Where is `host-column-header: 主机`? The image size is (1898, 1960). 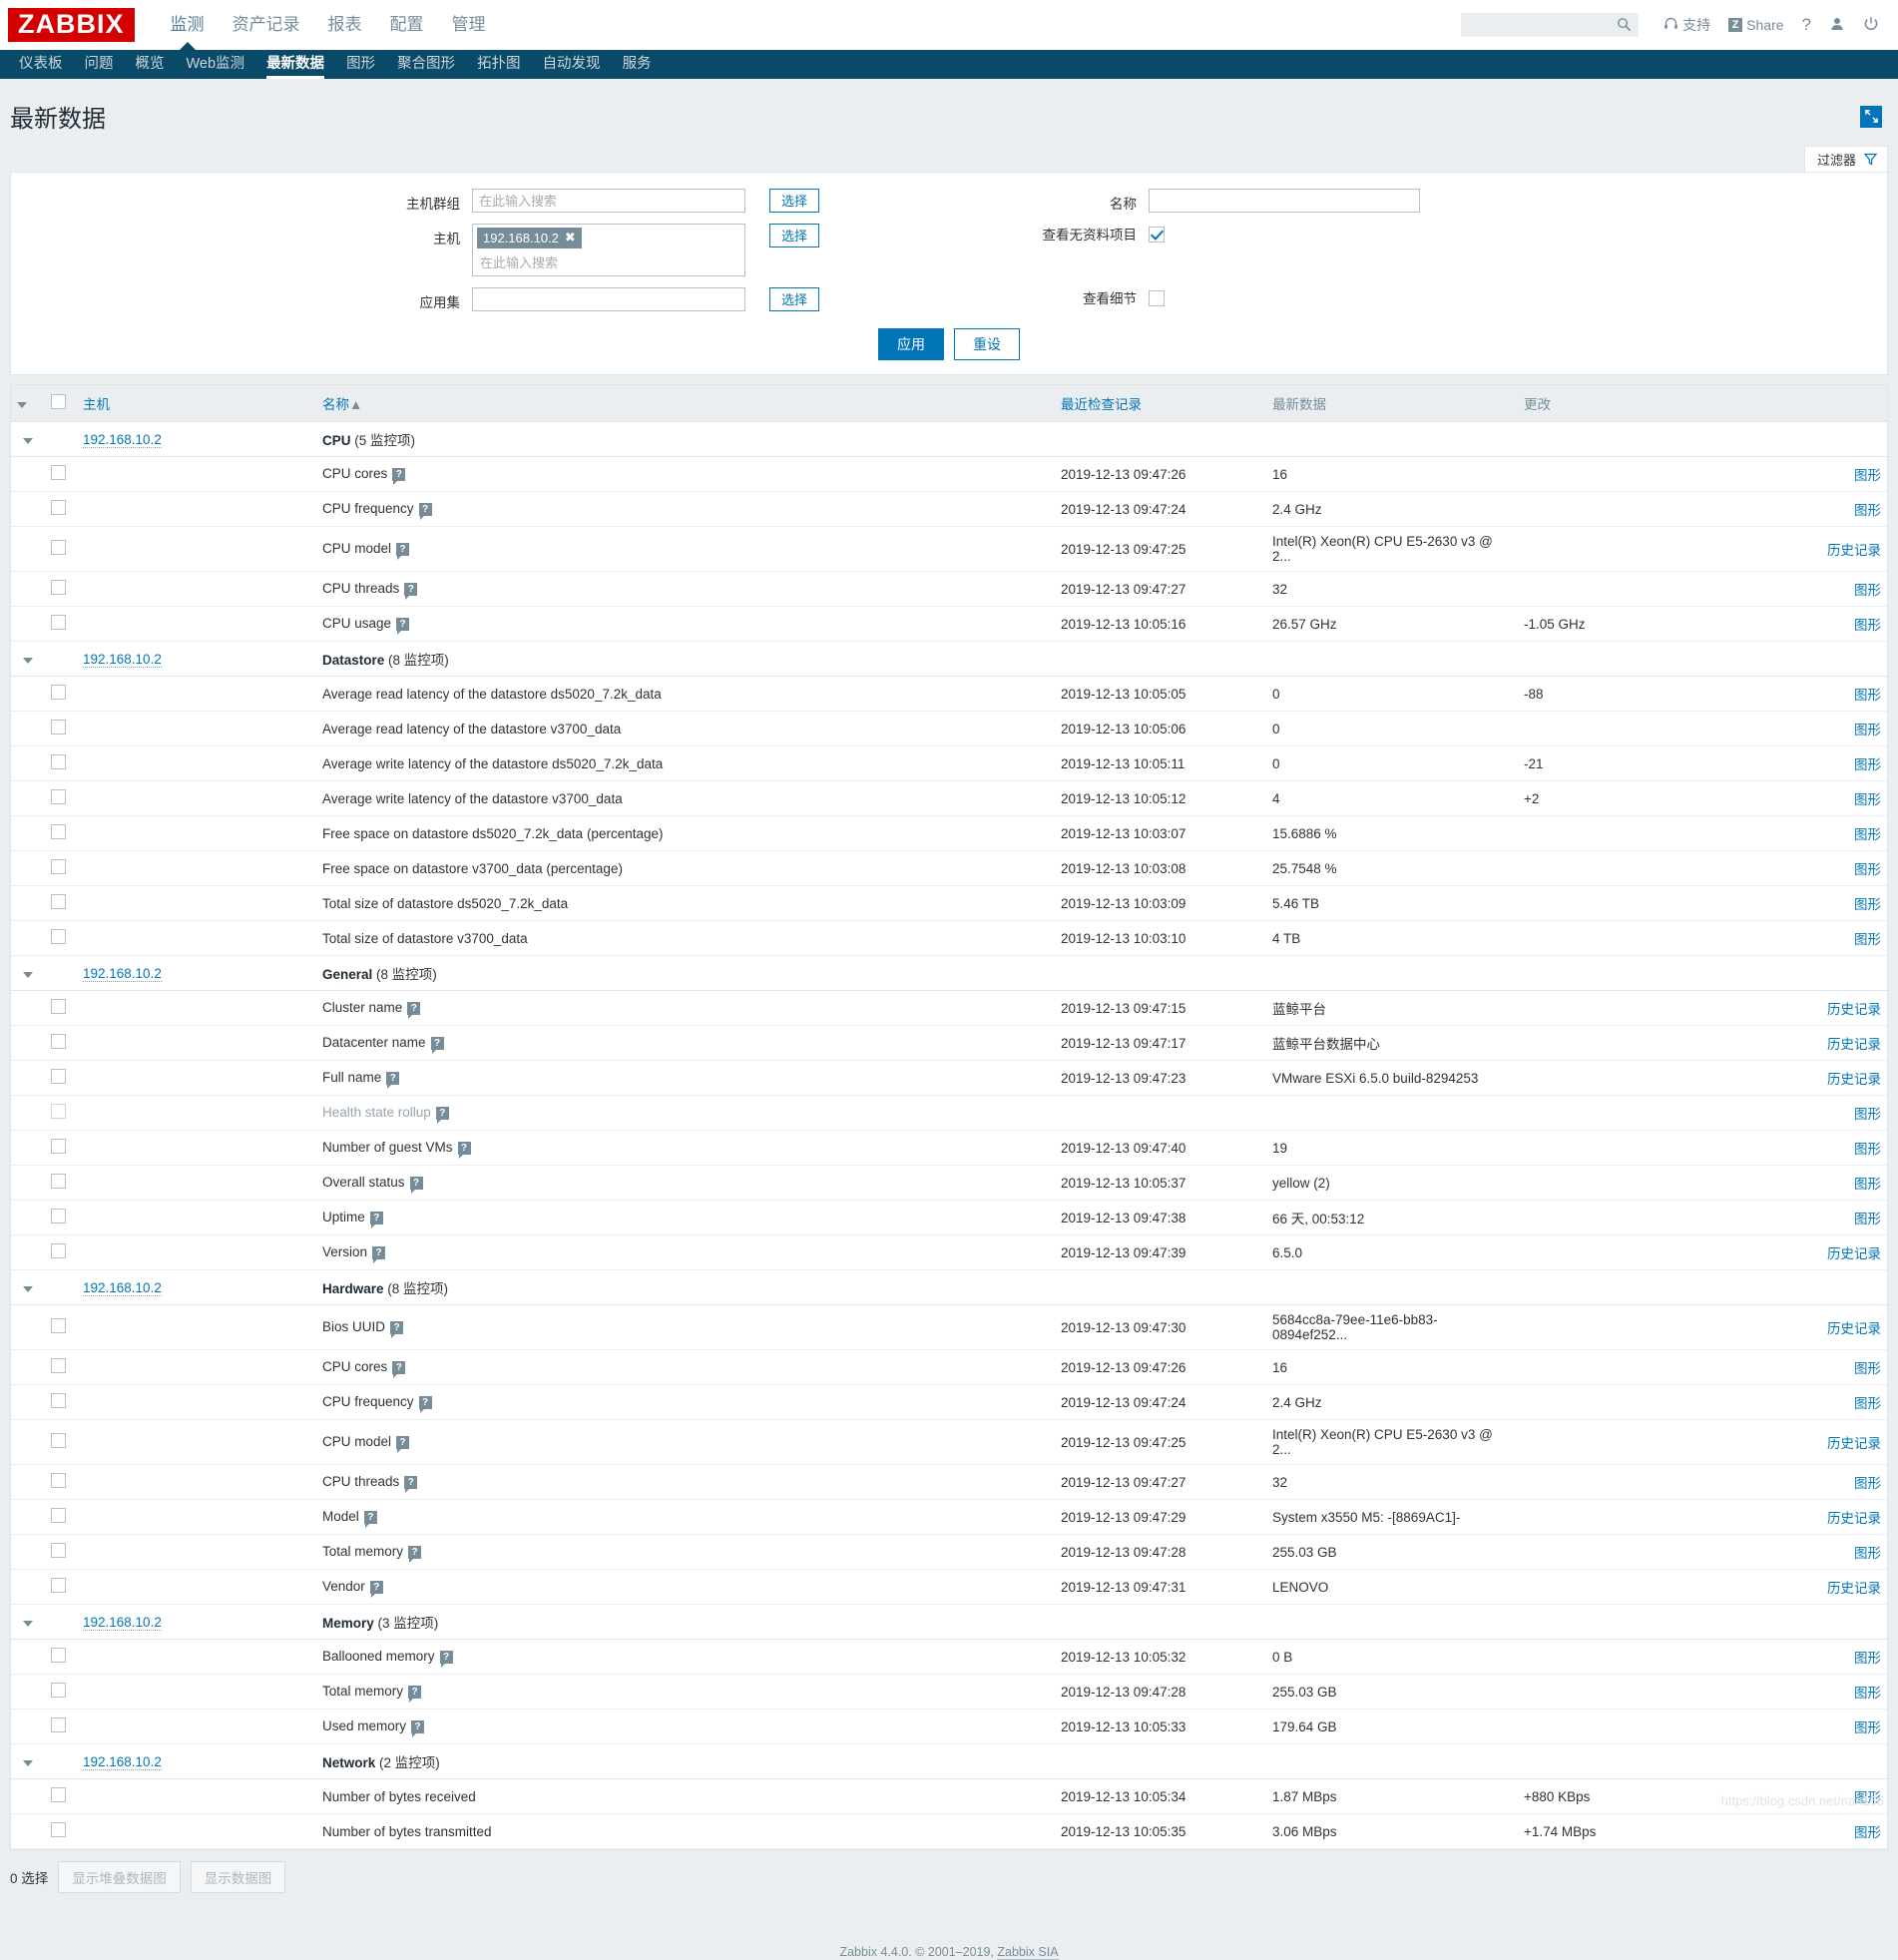
host-column-header: 主机 is located at coordinates (196, 403).